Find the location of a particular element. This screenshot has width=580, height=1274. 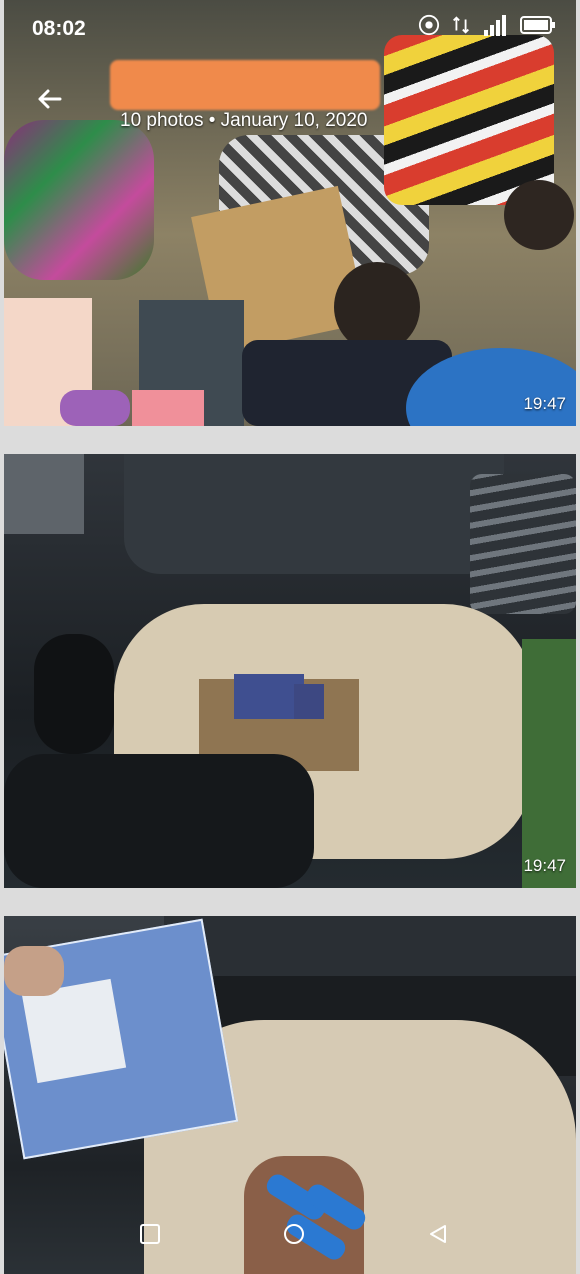

battery-icon is located at coordinates (537, 25).